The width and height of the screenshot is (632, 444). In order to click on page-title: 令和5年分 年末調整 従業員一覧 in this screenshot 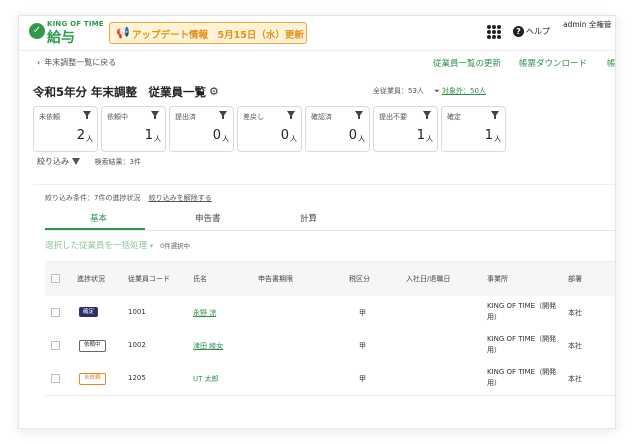, I will do `click(120, 92)`.